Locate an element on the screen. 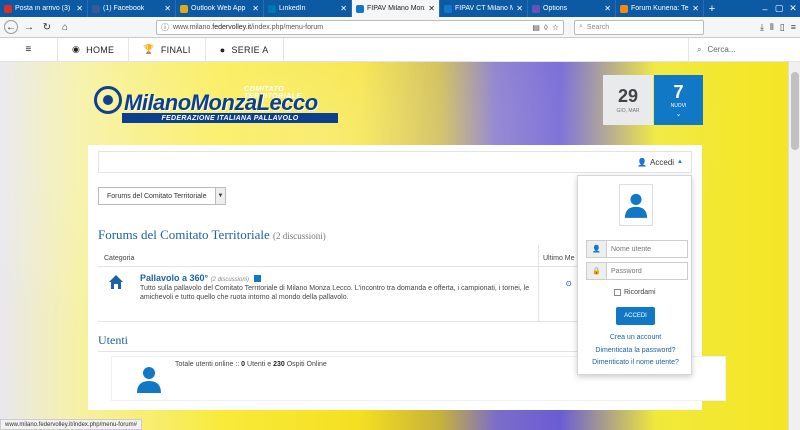 Image resolution: width=800 pixels, height=430 pixels. menu-icon: ≡ is located at coordinates (793, 27).